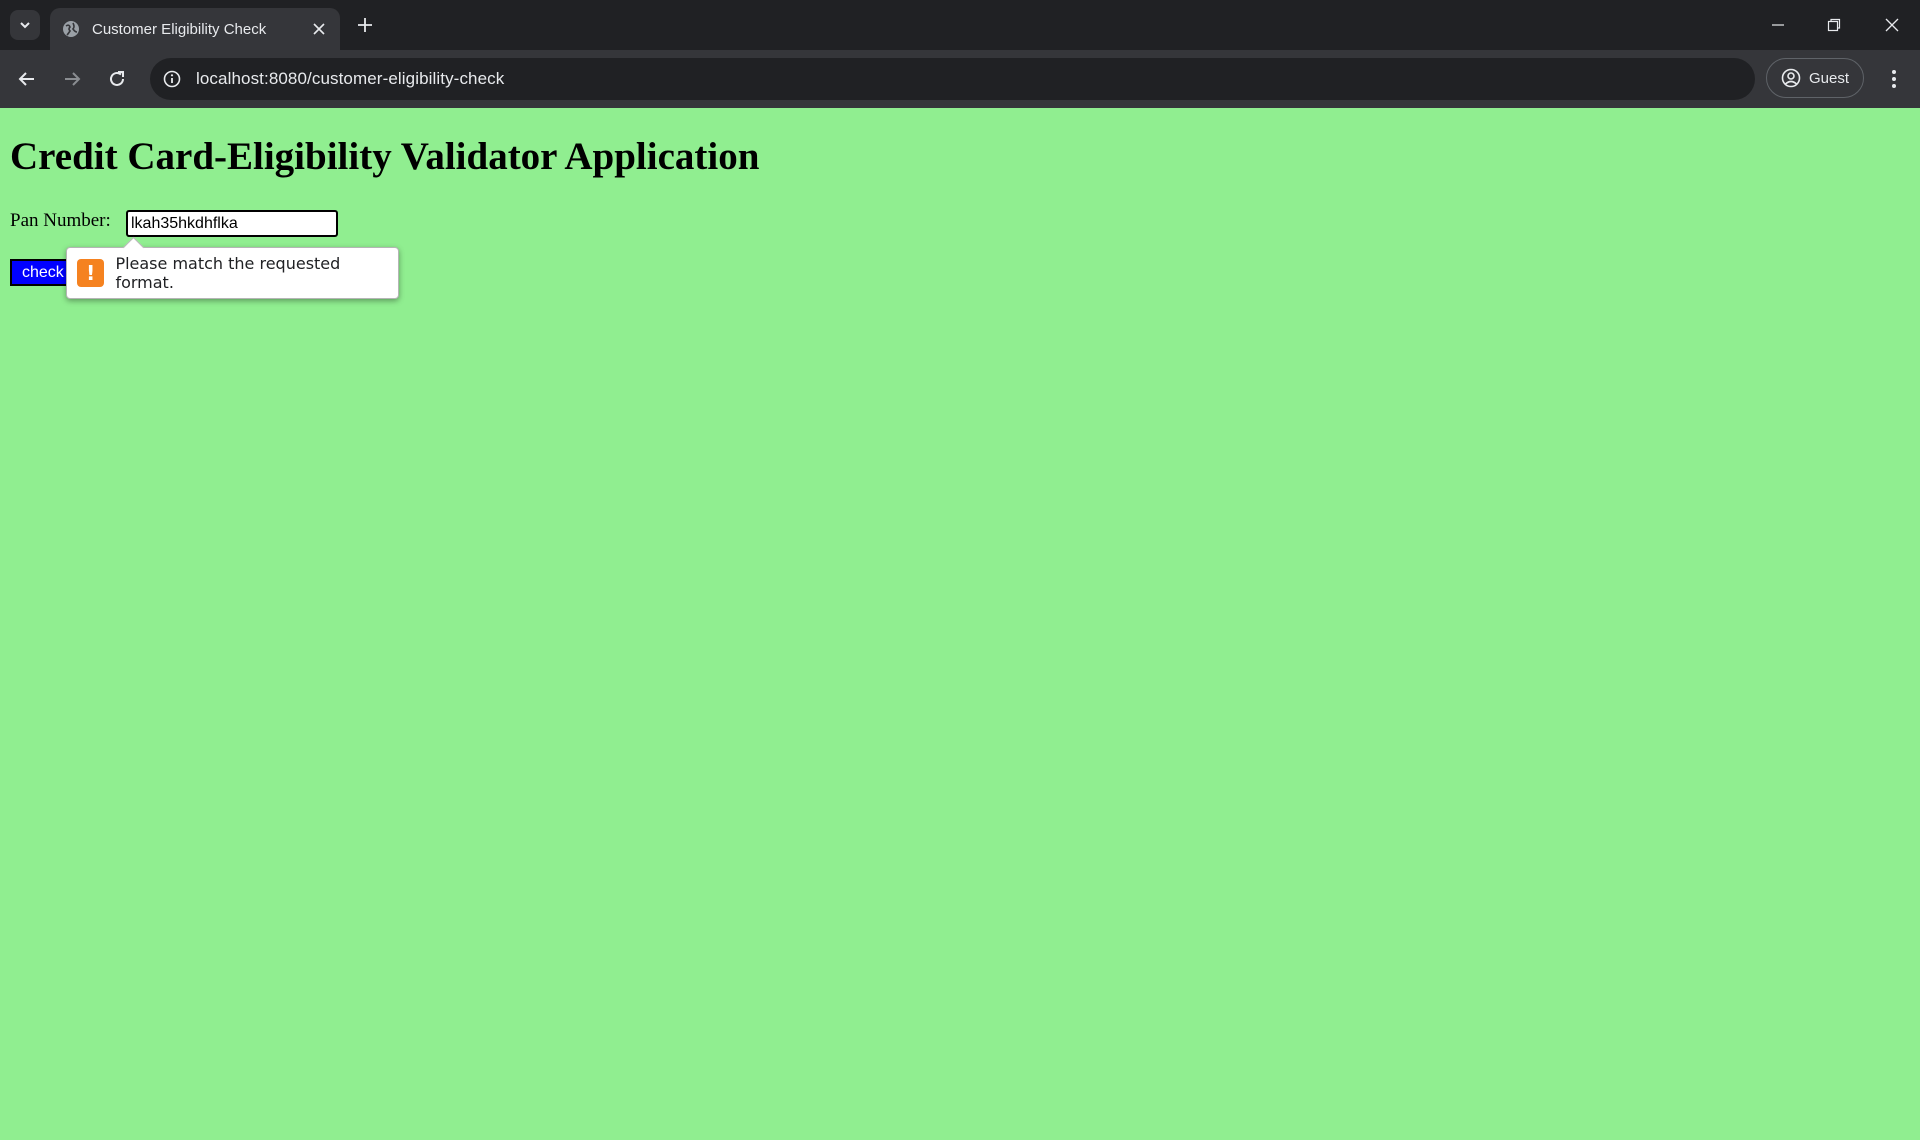 The height and width of the screenshot is (1140, 1920). Describe the element at coordinates (1791, 78) in the screenshot. I see `account-circle-icon` at that location.